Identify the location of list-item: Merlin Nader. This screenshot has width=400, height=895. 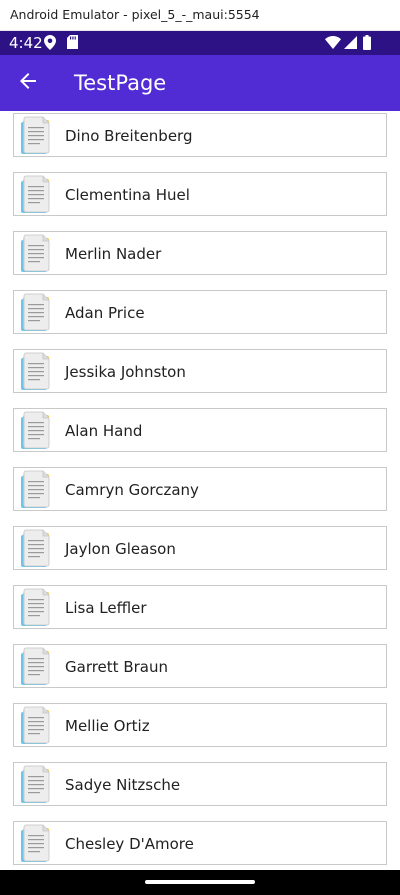
(200, 253).